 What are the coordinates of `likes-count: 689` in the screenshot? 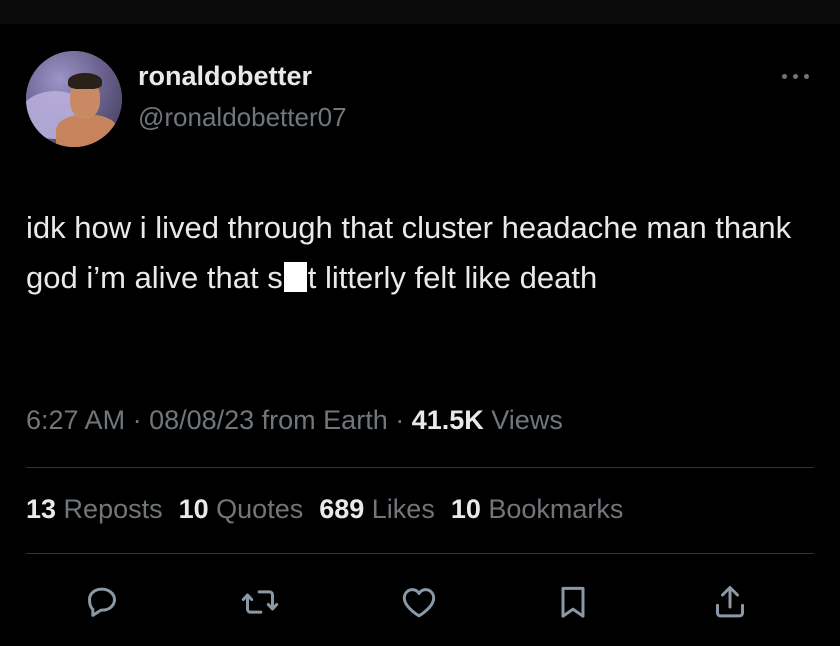 It's located at (342, 509).